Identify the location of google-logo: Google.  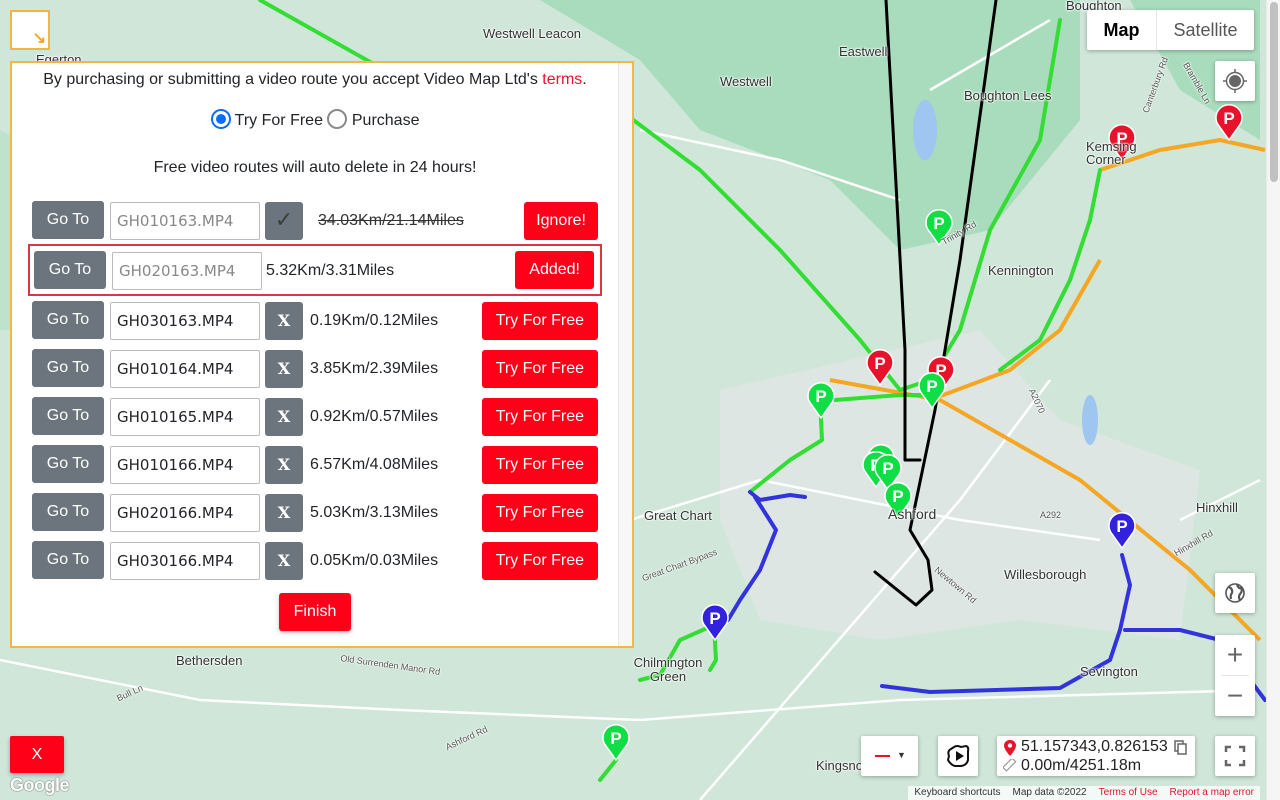
(40, 785).